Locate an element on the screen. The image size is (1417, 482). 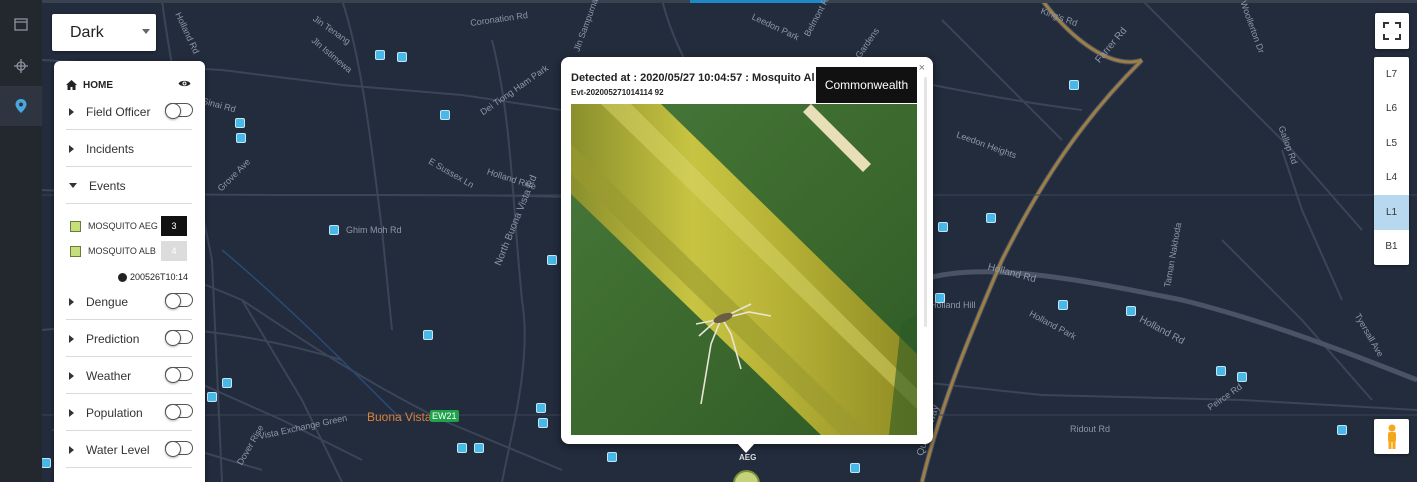
location-tooltip: Commonwealth is located at coordinates (866, 85).